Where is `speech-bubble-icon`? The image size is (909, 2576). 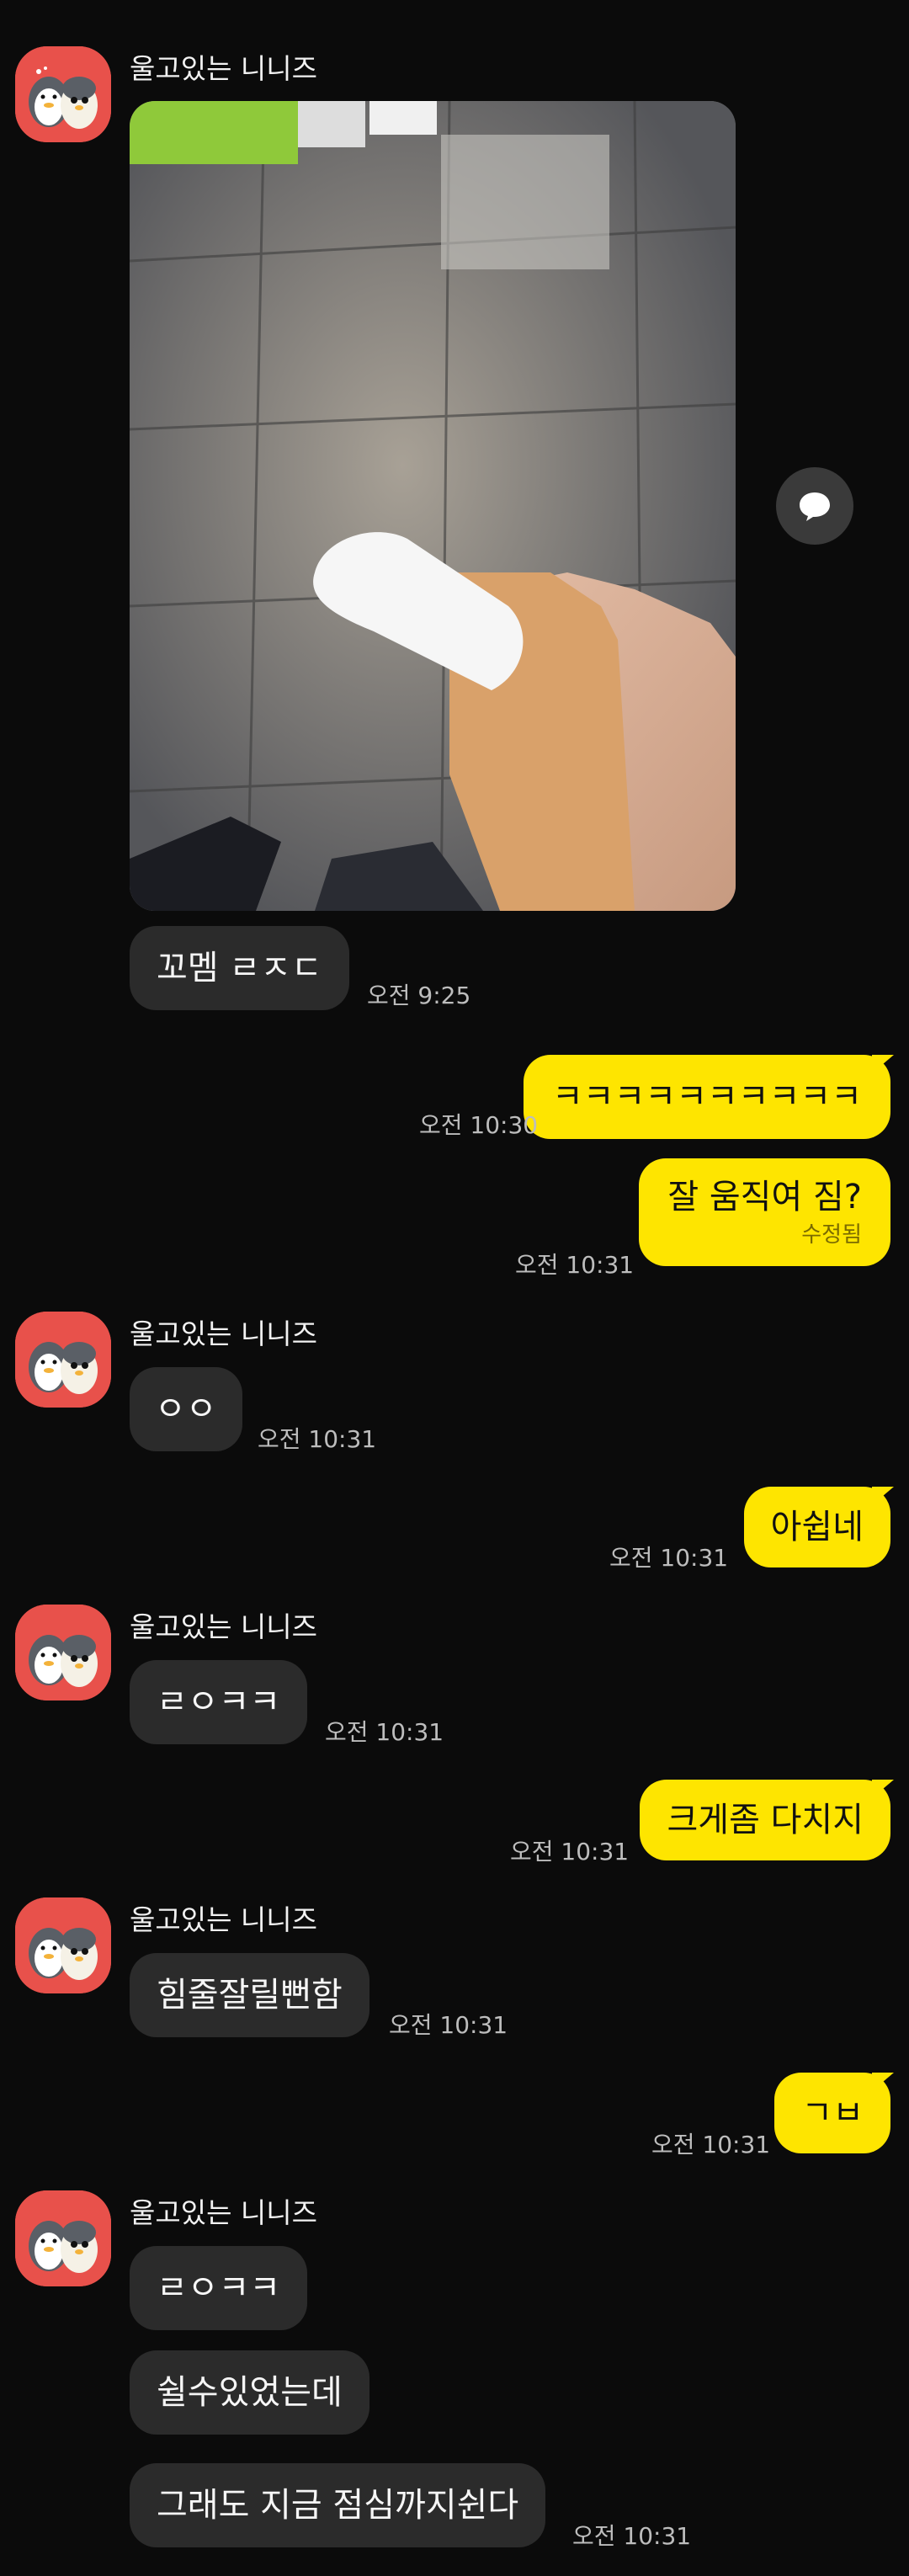
speech-bubble-icon is located at coordinates (815, 507).